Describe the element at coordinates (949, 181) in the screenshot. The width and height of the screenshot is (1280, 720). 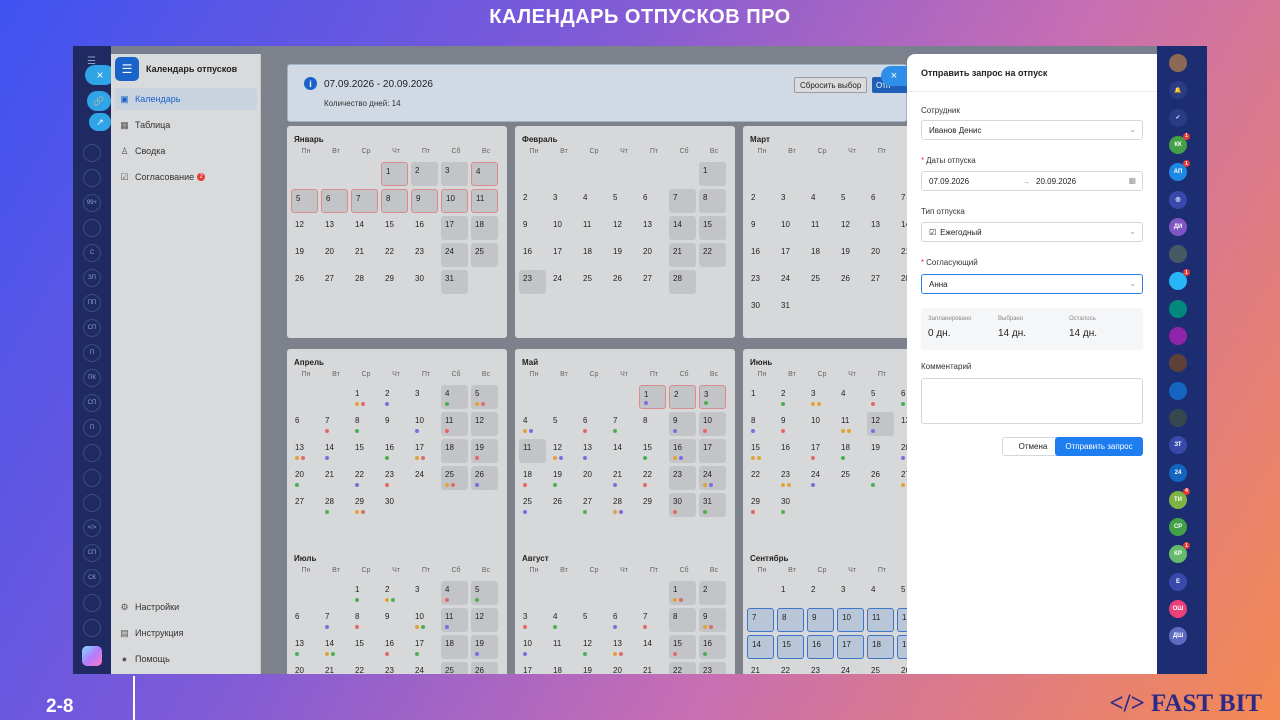
I see `date-from: 07.09.2026` at that location.